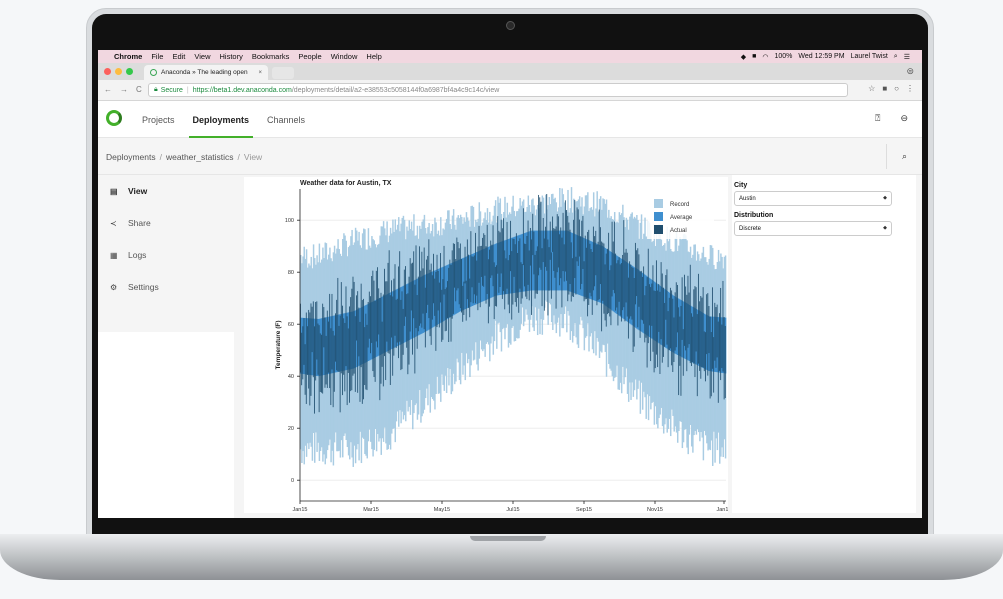 This screenshot has height=599, width=1003. I want to click on status-icon-1: ◆, so click(743, 57).